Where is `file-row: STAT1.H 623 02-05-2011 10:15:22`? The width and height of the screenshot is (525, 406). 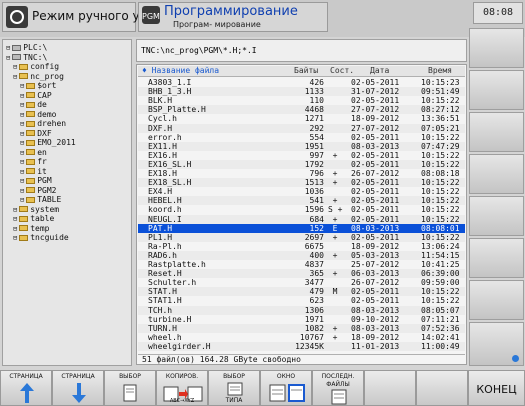
file-row: STAT1.H 623 02-05-2011 10:15:22 is located at coordinates (301, 300).